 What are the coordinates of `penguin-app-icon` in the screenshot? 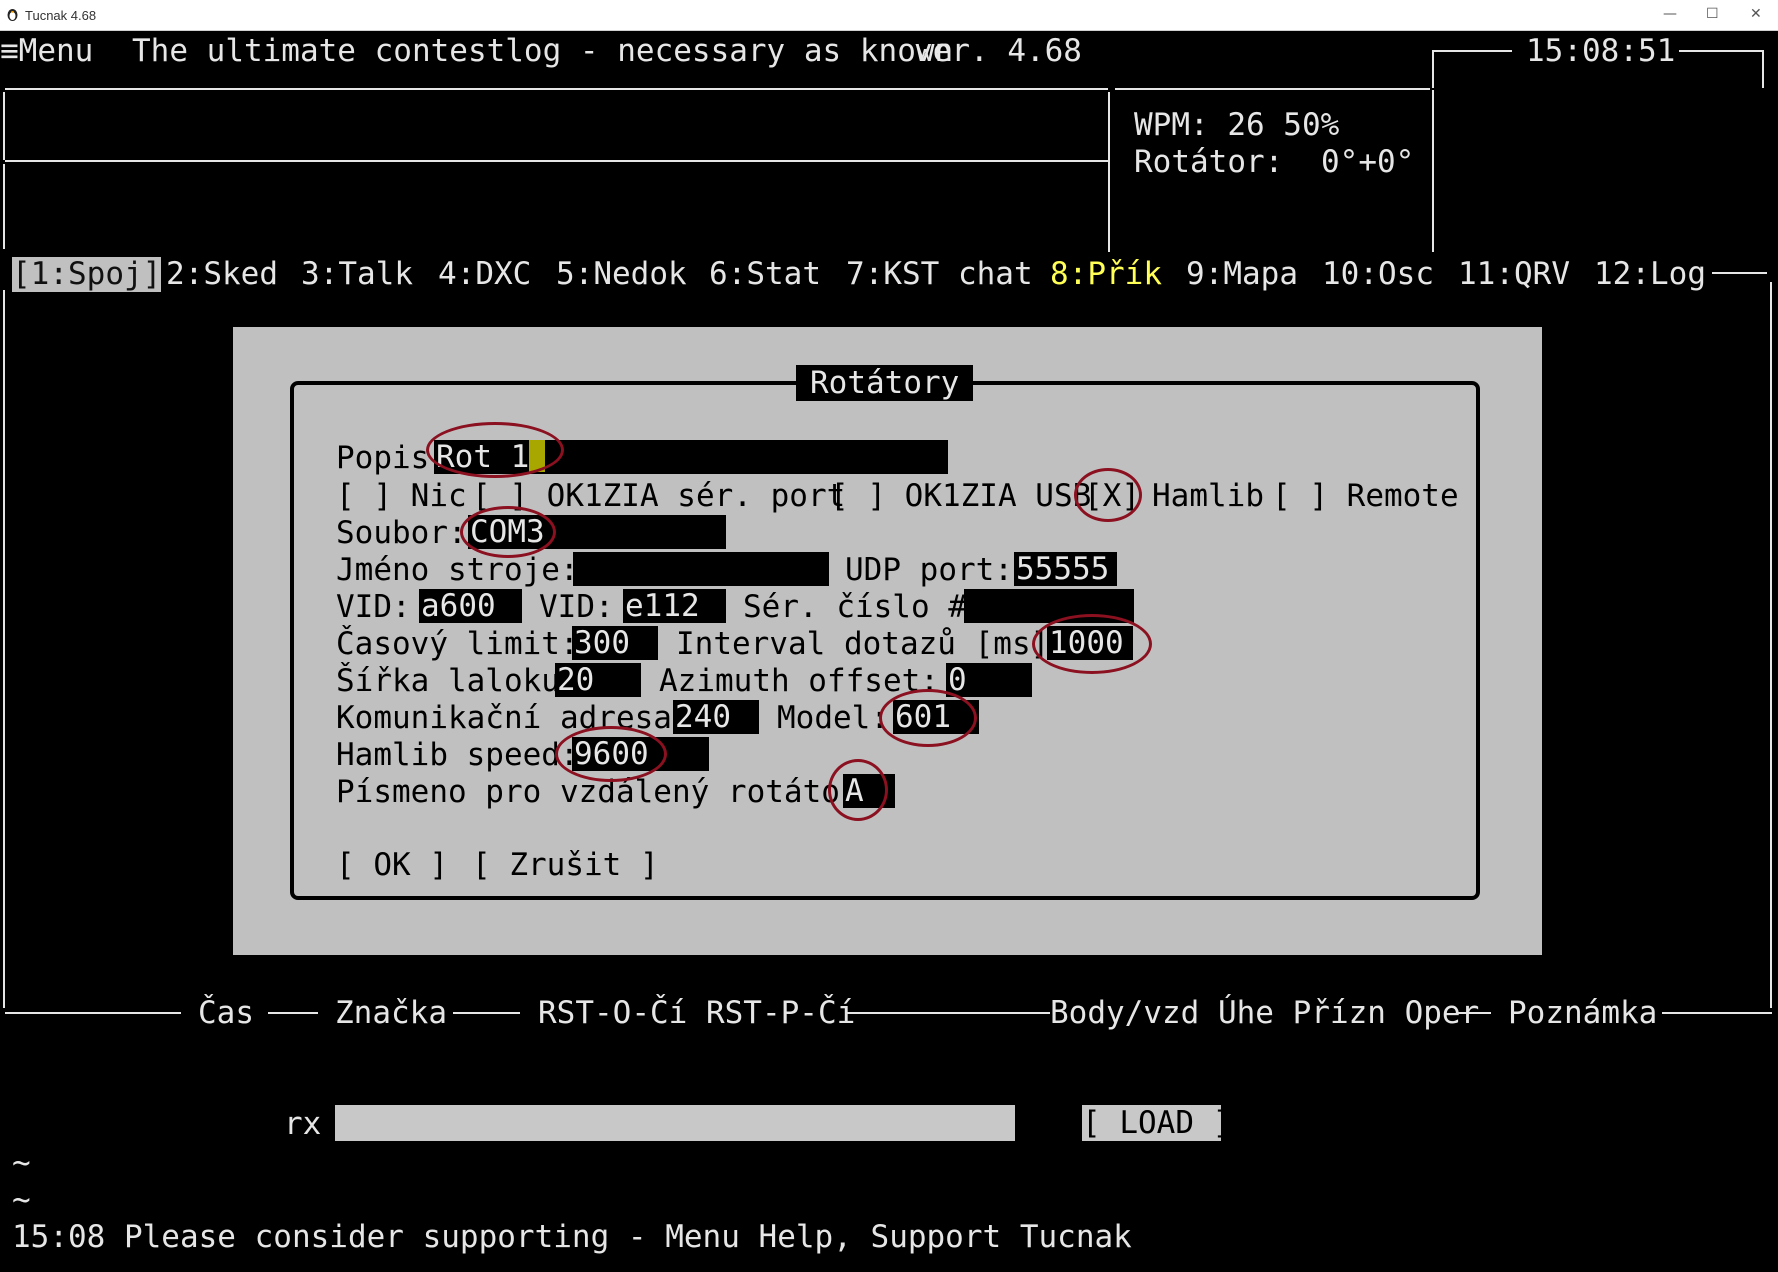 It's located at (12, 15).